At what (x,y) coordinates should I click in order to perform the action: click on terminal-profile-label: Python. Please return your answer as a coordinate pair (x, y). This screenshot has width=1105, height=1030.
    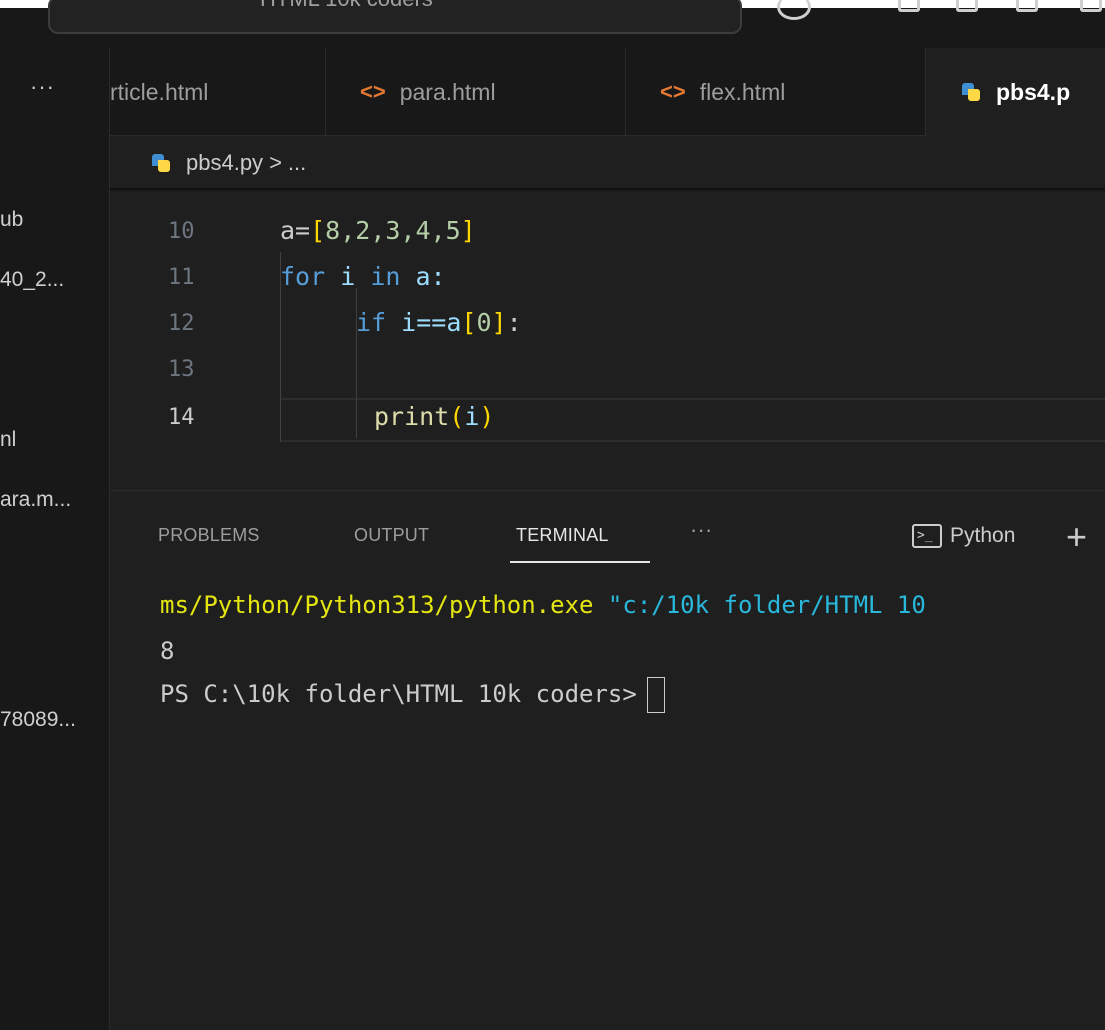
    Looking at the image, I should click on (983, 535).